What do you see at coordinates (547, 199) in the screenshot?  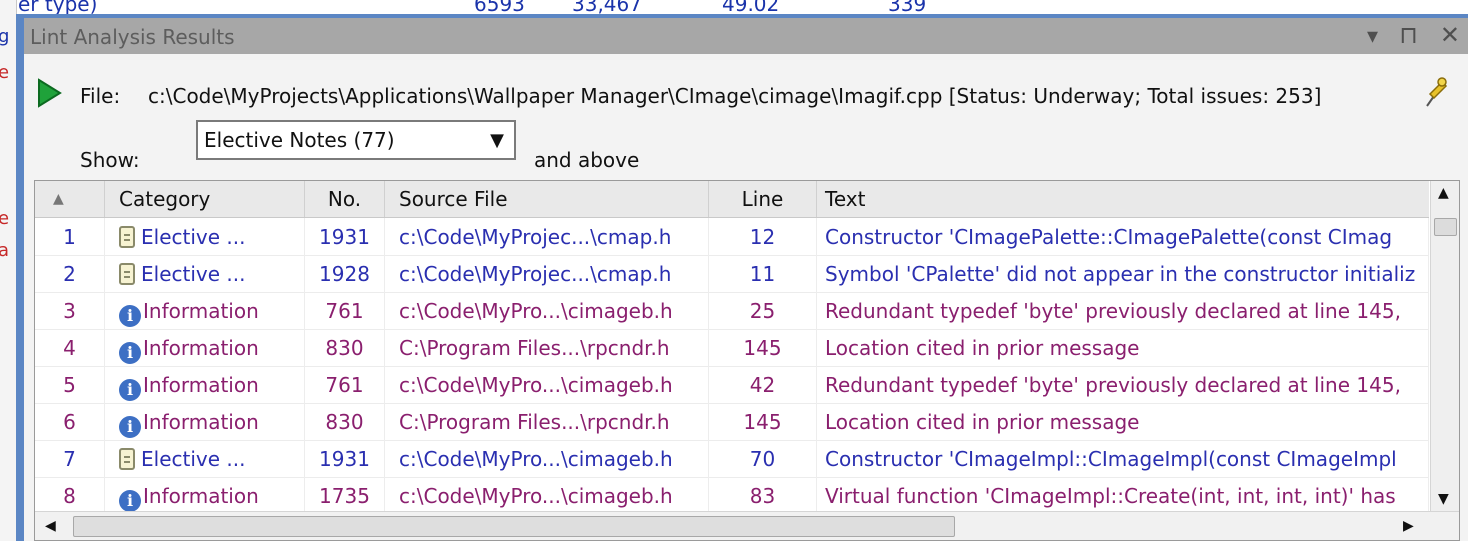 I see `column-header-source-file: Source File` at bounding box center [547, 199].